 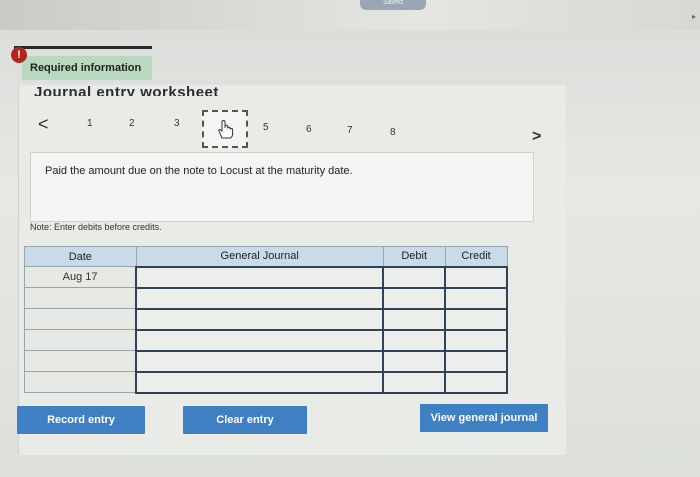 What do you see at coordinates (484, 418) in the screenshot?
I see `view-general-journal-button: View general journal` at bounding box center [484, 418].